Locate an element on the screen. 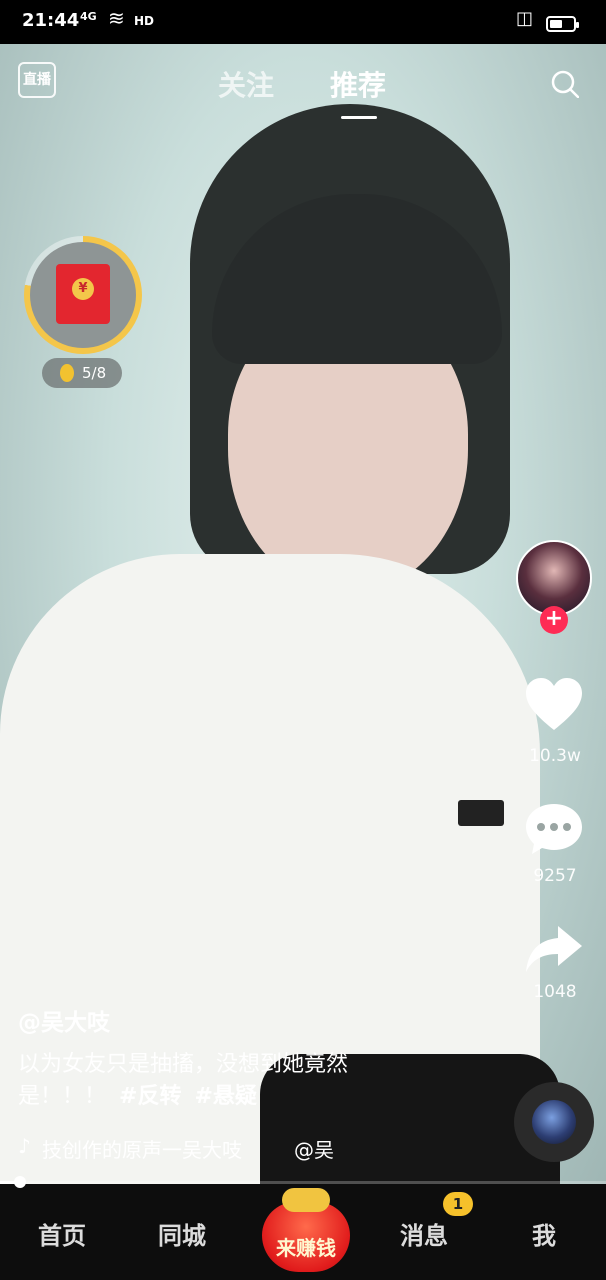 This screenshot has width=606, height=1280. earn-label: 来赚钱 is located at coordinates (306, 1248).